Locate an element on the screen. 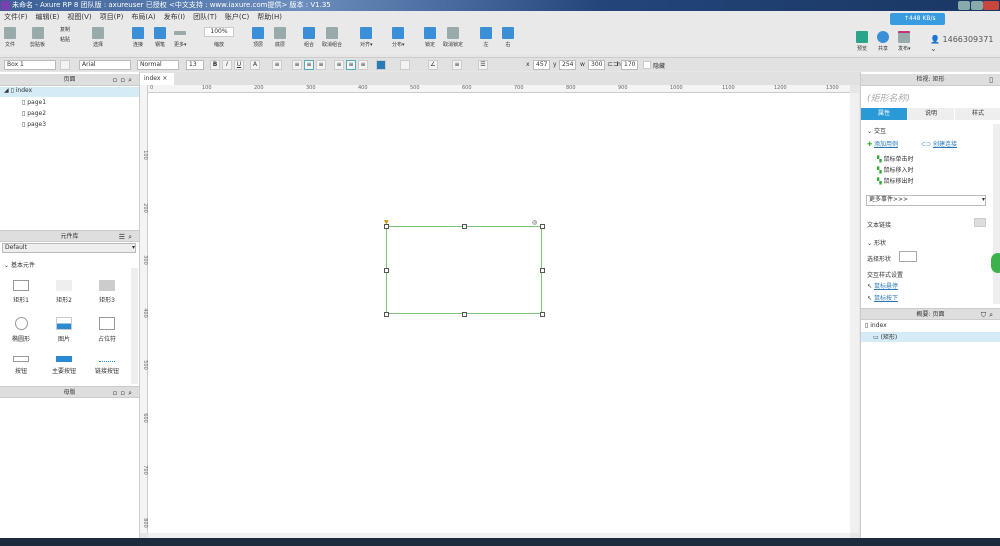 This screenshot has width=1000, height=546. shape-section: ⌄ 形状 is located at coordinates (876, 242).